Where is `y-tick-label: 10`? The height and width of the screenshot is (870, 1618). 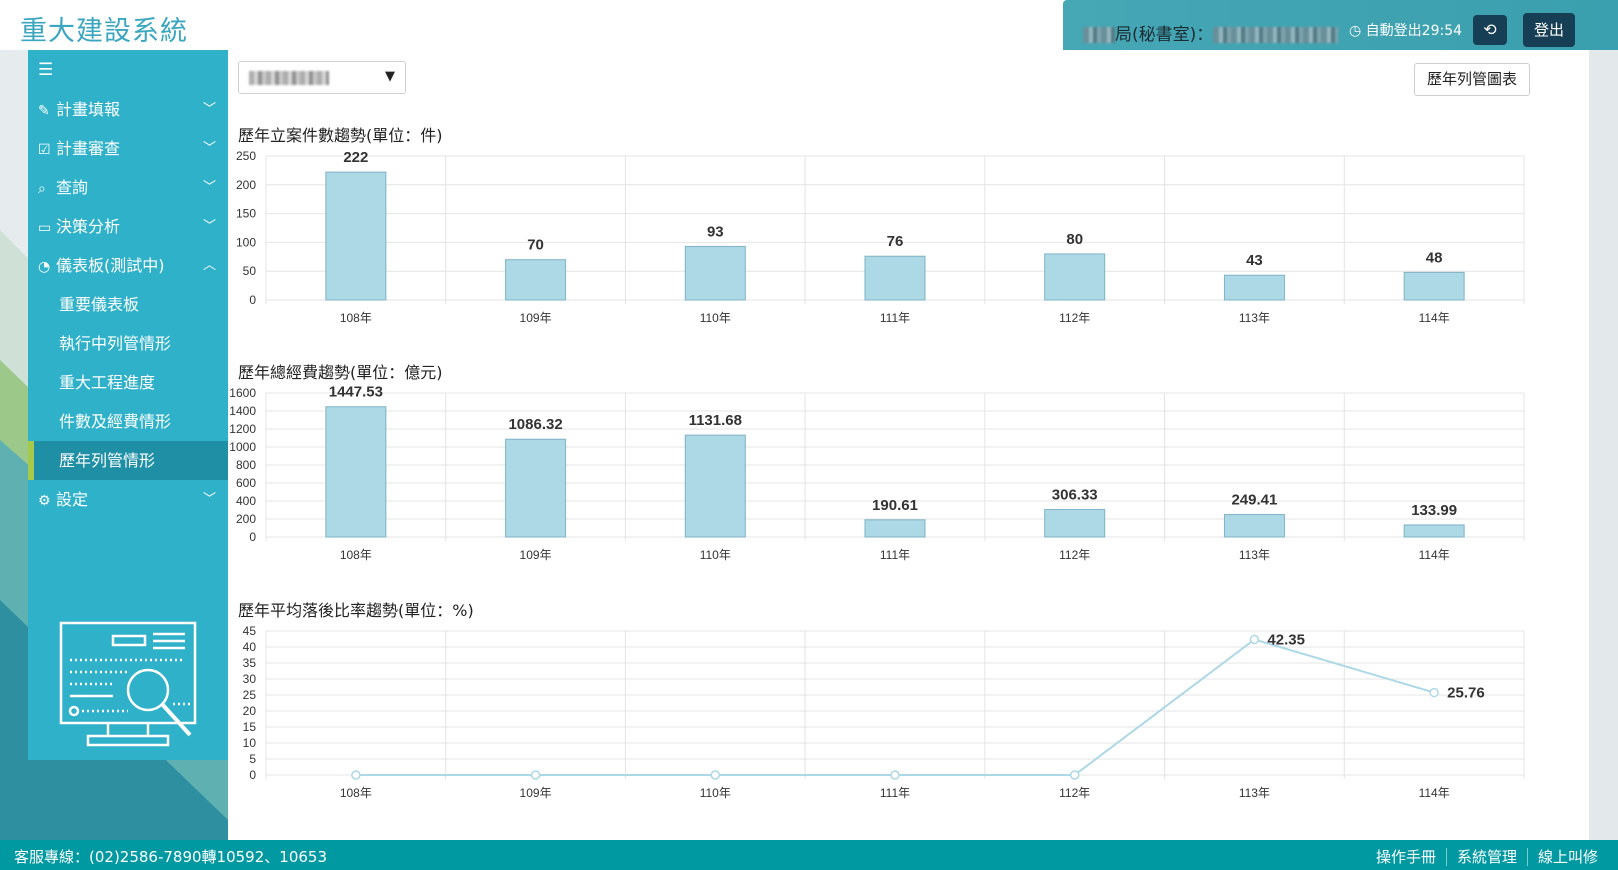 y-tick-label: 10 is located at coordinates (250, 743).